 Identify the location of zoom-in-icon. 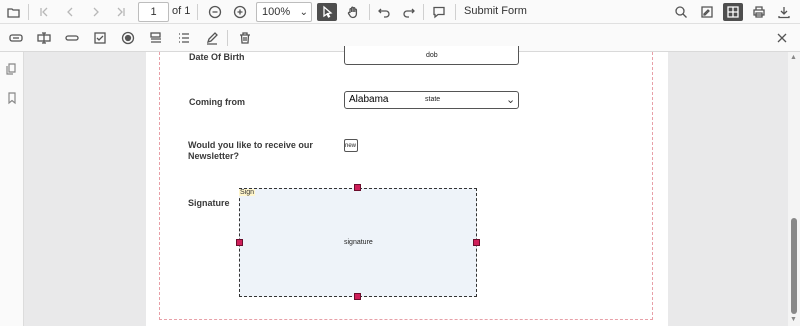
(240, 12).